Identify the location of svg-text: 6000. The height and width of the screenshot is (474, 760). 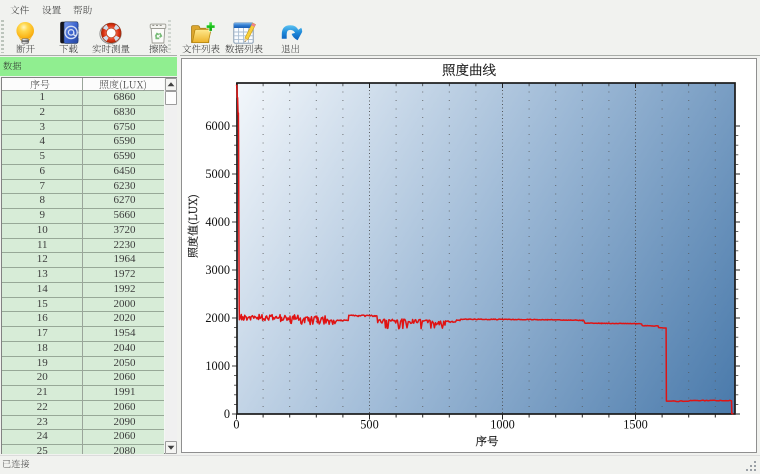
(217, 126).